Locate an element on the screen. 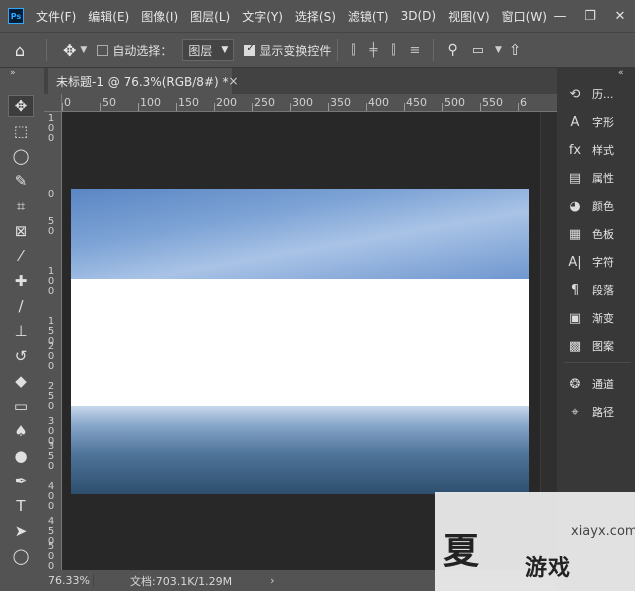  zoom-level: 76.33% is located at coordinates (69, 580).